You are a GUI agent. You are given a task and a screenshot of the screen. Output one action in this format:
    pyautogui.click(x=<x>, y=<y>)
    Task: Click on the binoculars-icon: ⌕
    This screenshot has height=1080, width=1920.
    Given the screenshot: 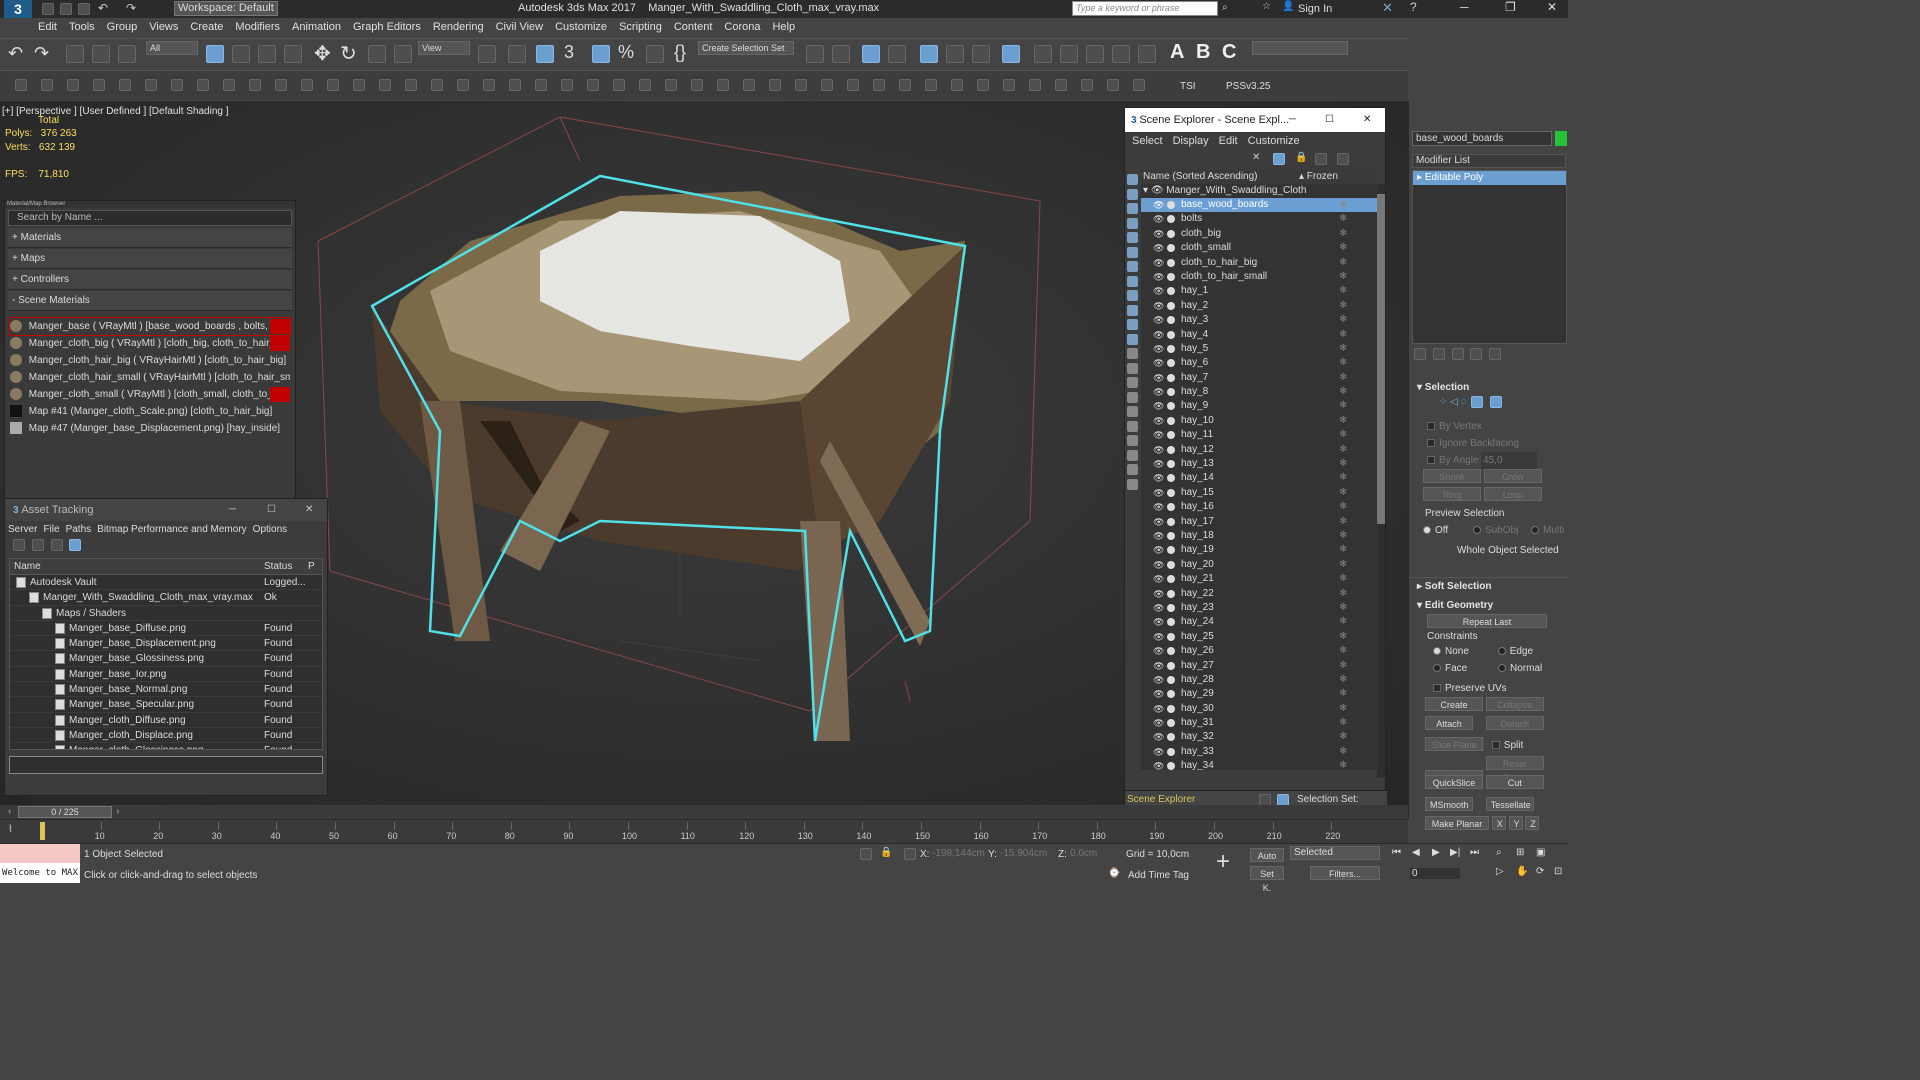 What is the action you would take?
    pyautogui.click(x=1225, y=7)
    